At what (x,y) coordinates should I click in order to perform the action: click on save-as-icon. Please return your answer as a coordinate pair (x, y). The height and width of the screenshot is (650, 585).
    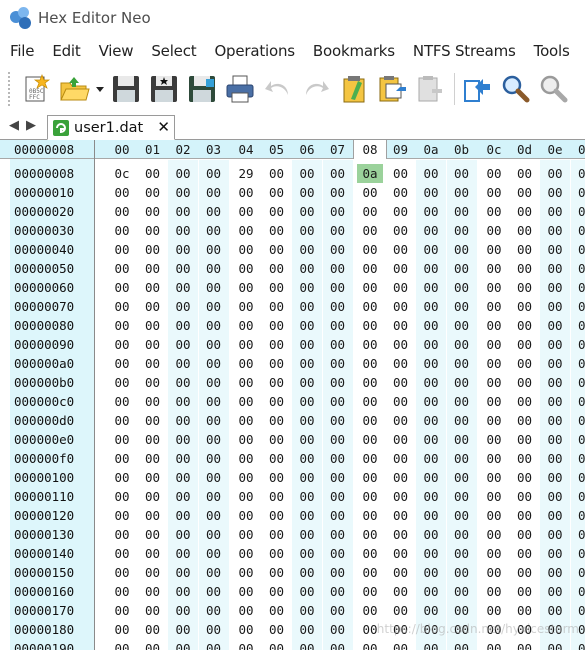
    Looking at the image, I should click on (164, 89).